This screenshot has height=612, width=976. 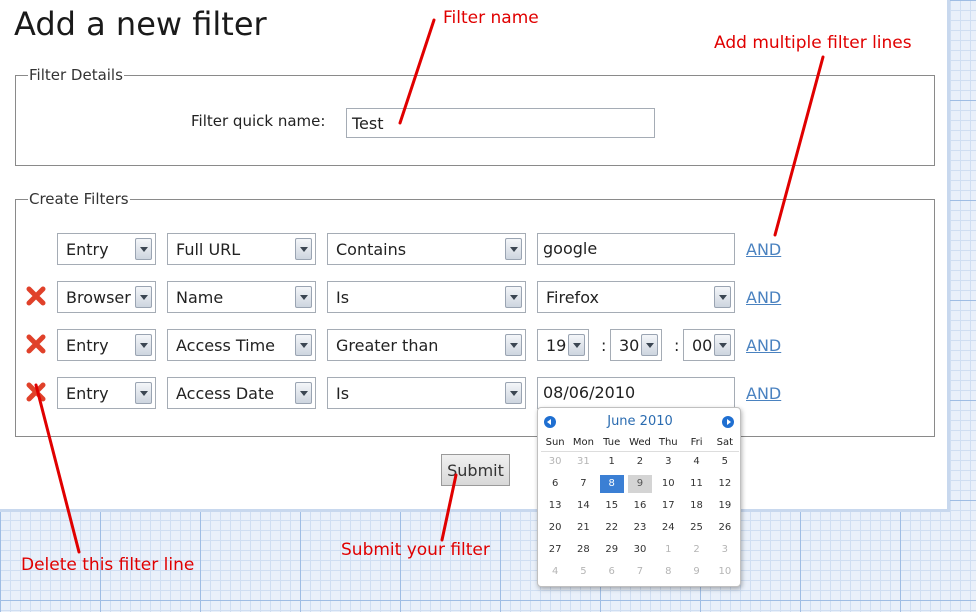 I want to click on page-title: Add a new filter, so click(x=140, y=24).